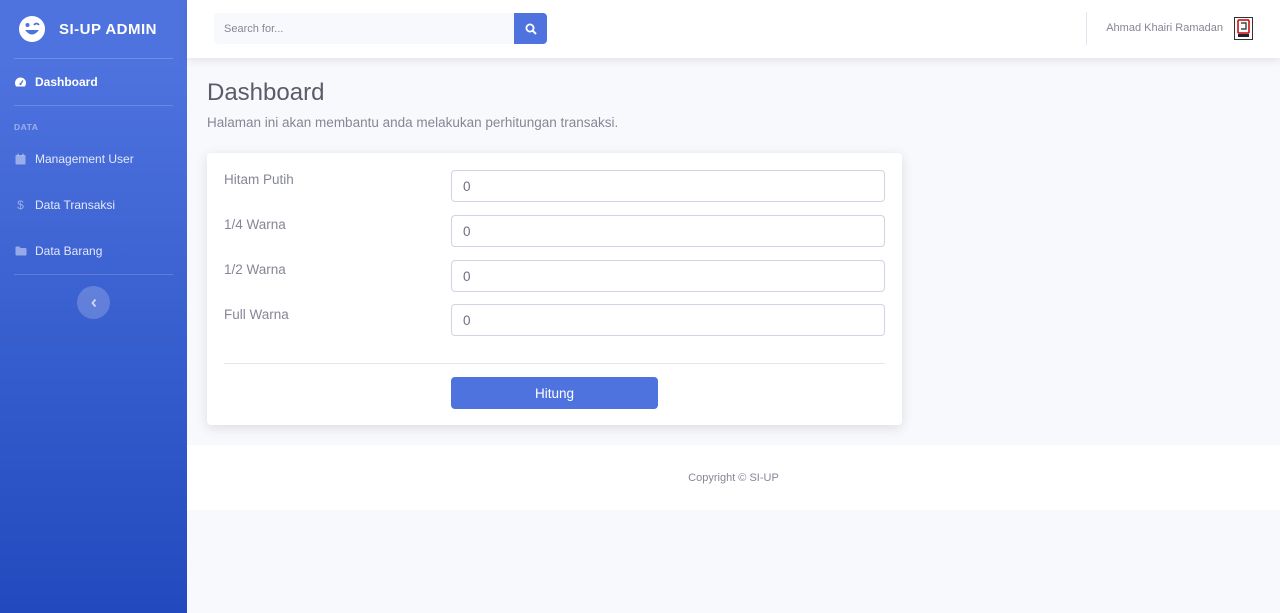  I want to click on avatar, so click(1243, 28).